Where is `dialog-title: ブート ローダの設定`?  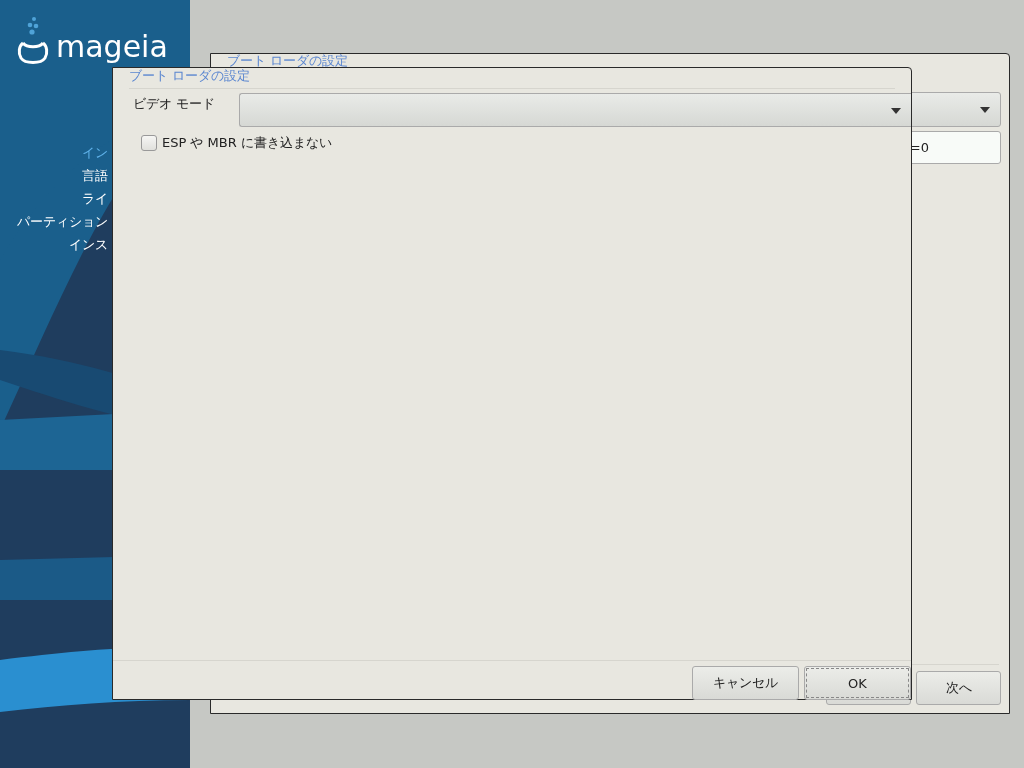 dialog-title: ブート ローダの設定 is located at coordinates (190, 76).